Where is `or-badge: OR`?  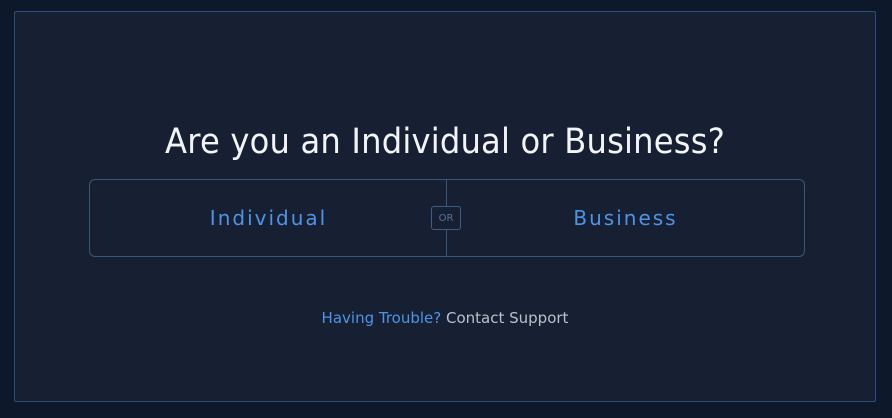
or-badge: OR is located at coordinates (446, 218).